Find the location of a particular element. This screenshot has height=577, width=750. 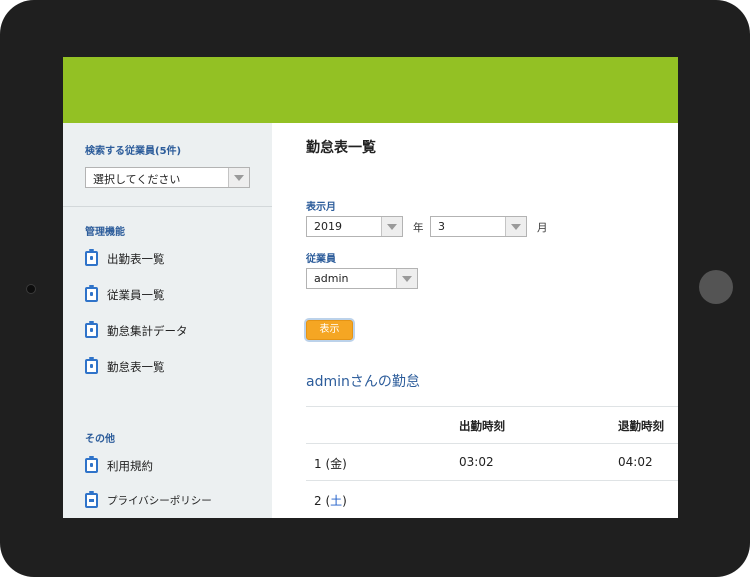

weekday-saturday: 土 is located at coordinates (336, 501).